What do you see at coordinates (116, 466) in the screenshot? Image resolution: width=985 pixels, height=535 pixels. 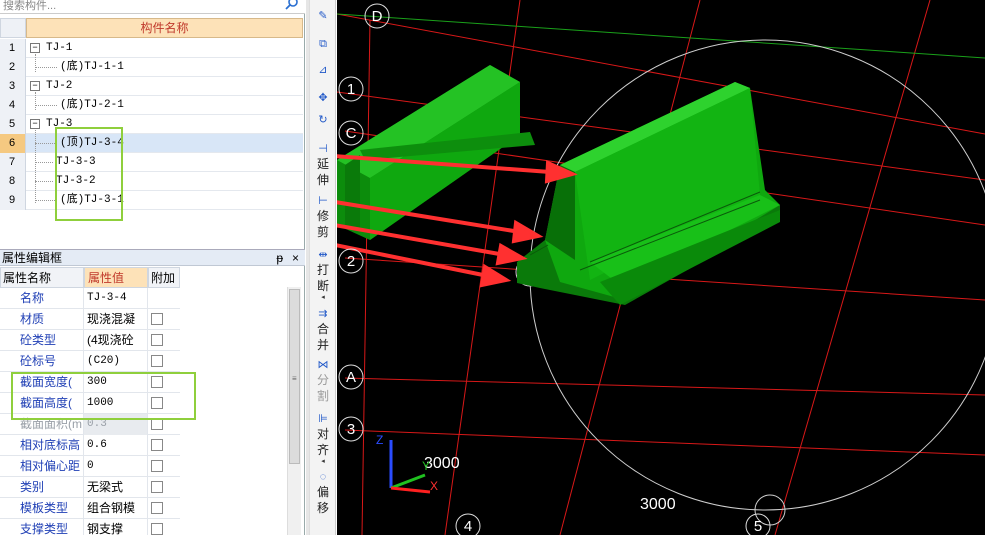 I see `prop-value: 0` at bounding box center [116, 466].